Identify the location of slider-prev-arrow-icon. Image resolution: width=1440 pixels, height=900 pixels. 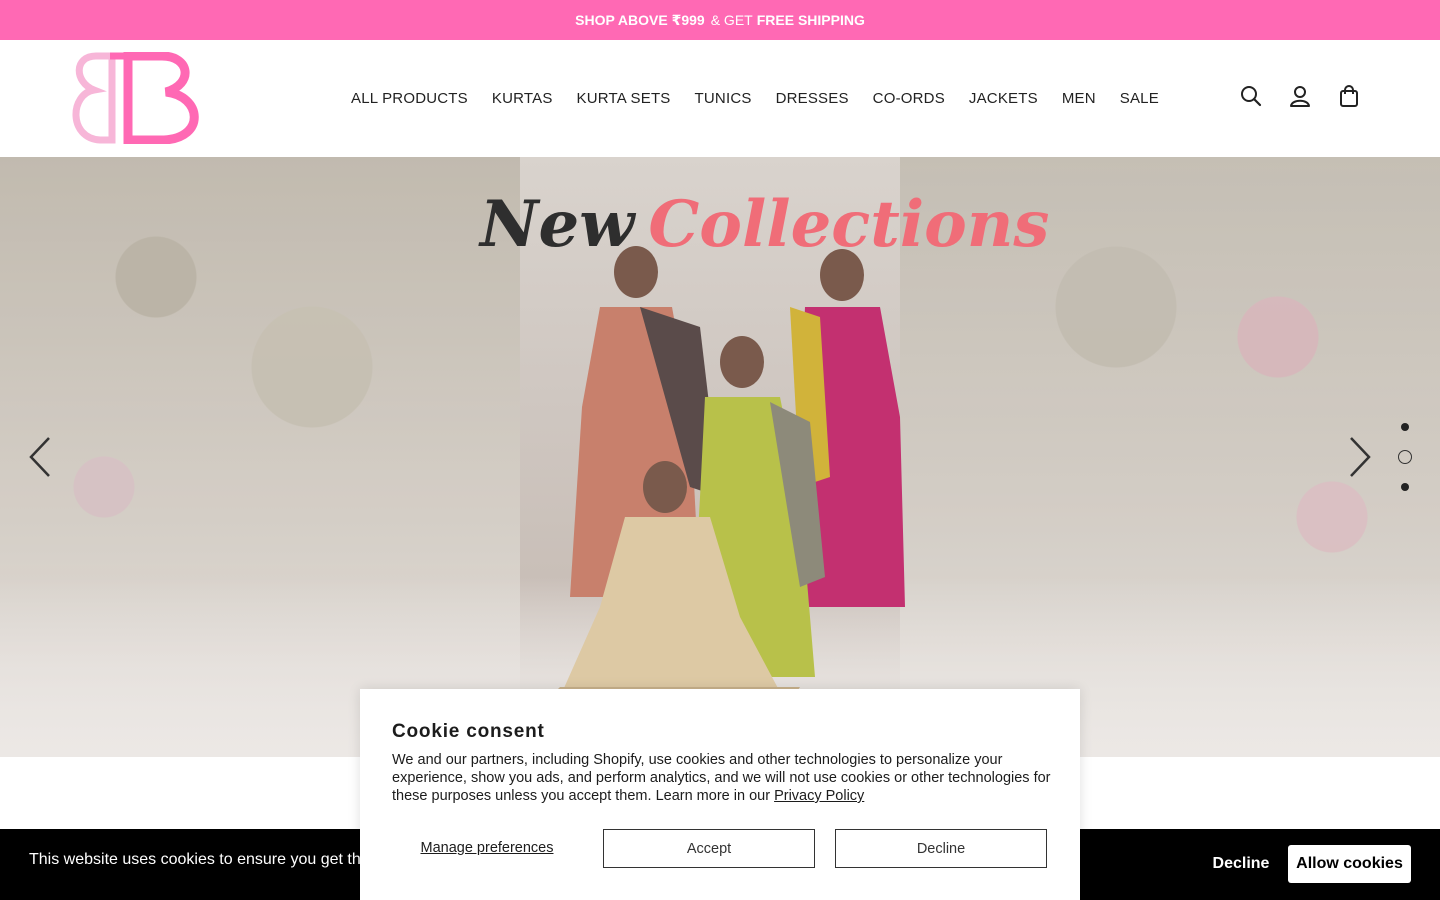
(40, 457).